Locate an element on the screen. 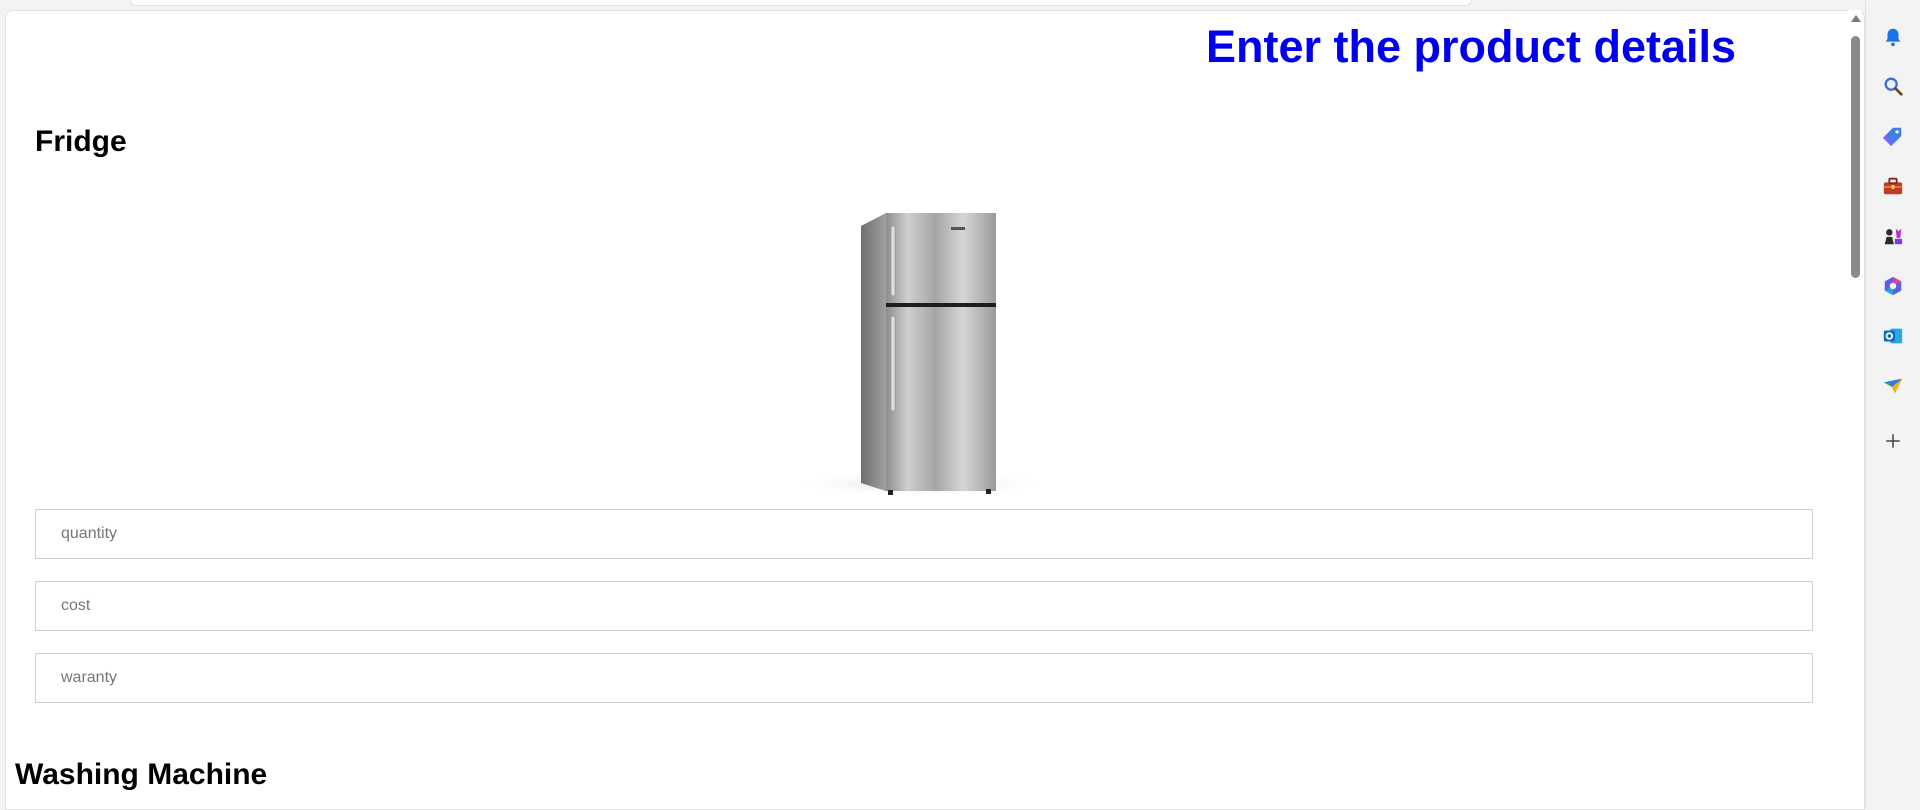 The image size is (1920, 810). vertical-scrollbar is located at coordinates (1855, 409).